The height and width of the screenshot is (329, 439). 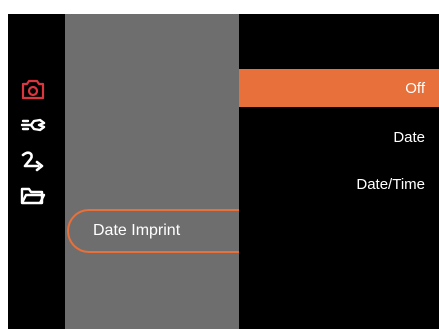 What do you see at coordinates (33, 196) in the screenshot?
I see `folder-icon` at bounding box center [33, 196].